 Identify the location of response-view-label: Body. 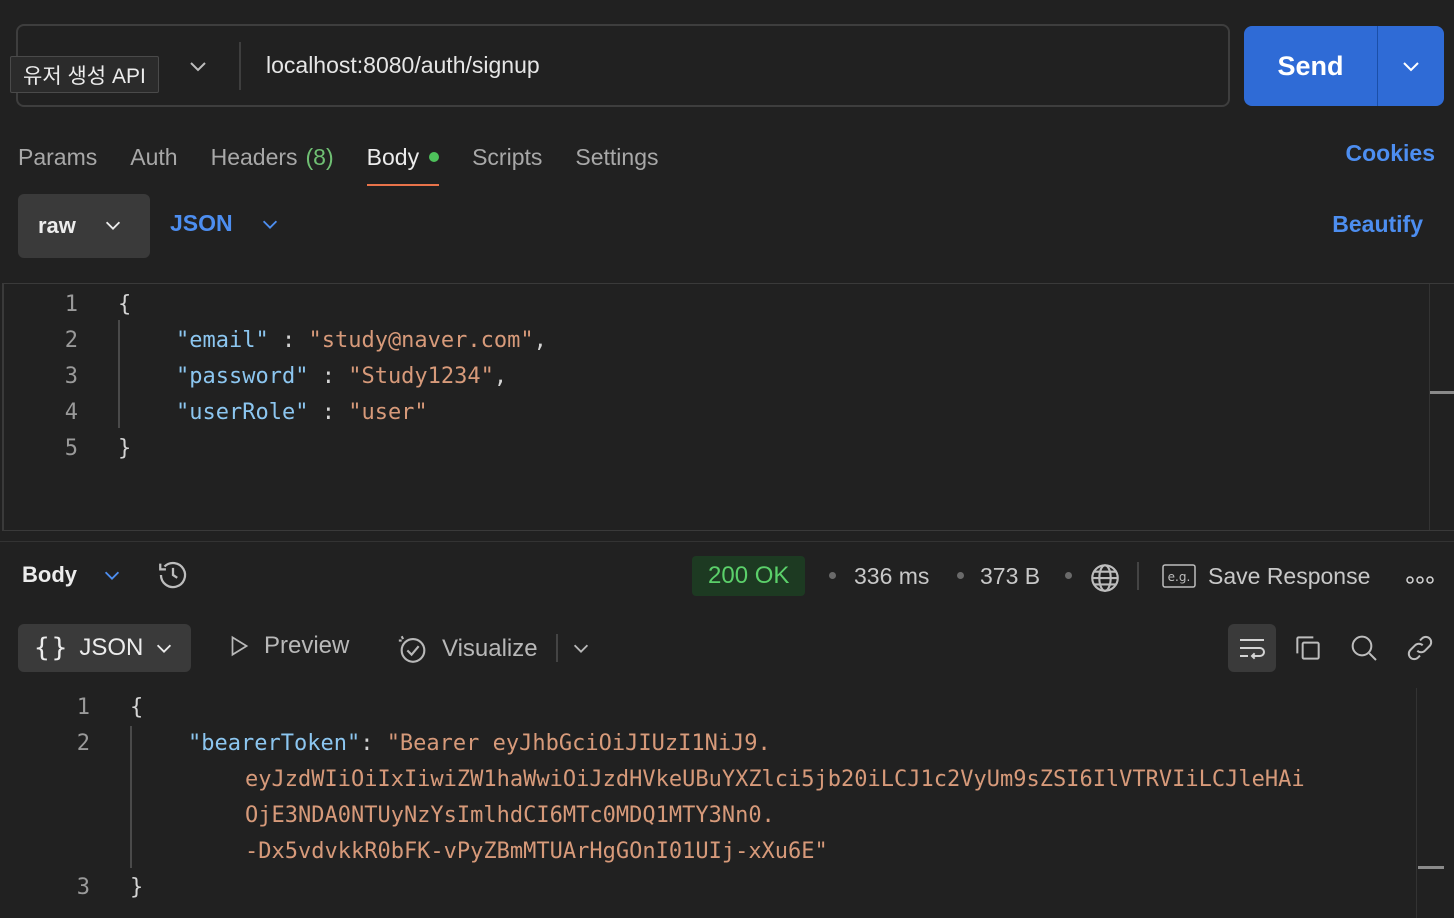
(49, 574).